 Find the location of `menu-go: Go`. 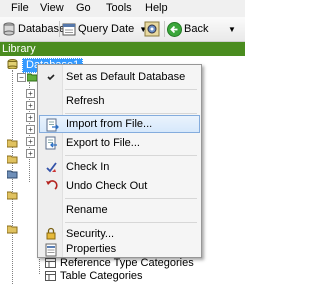

menu-go: Go is located at coordinates (83, 8).